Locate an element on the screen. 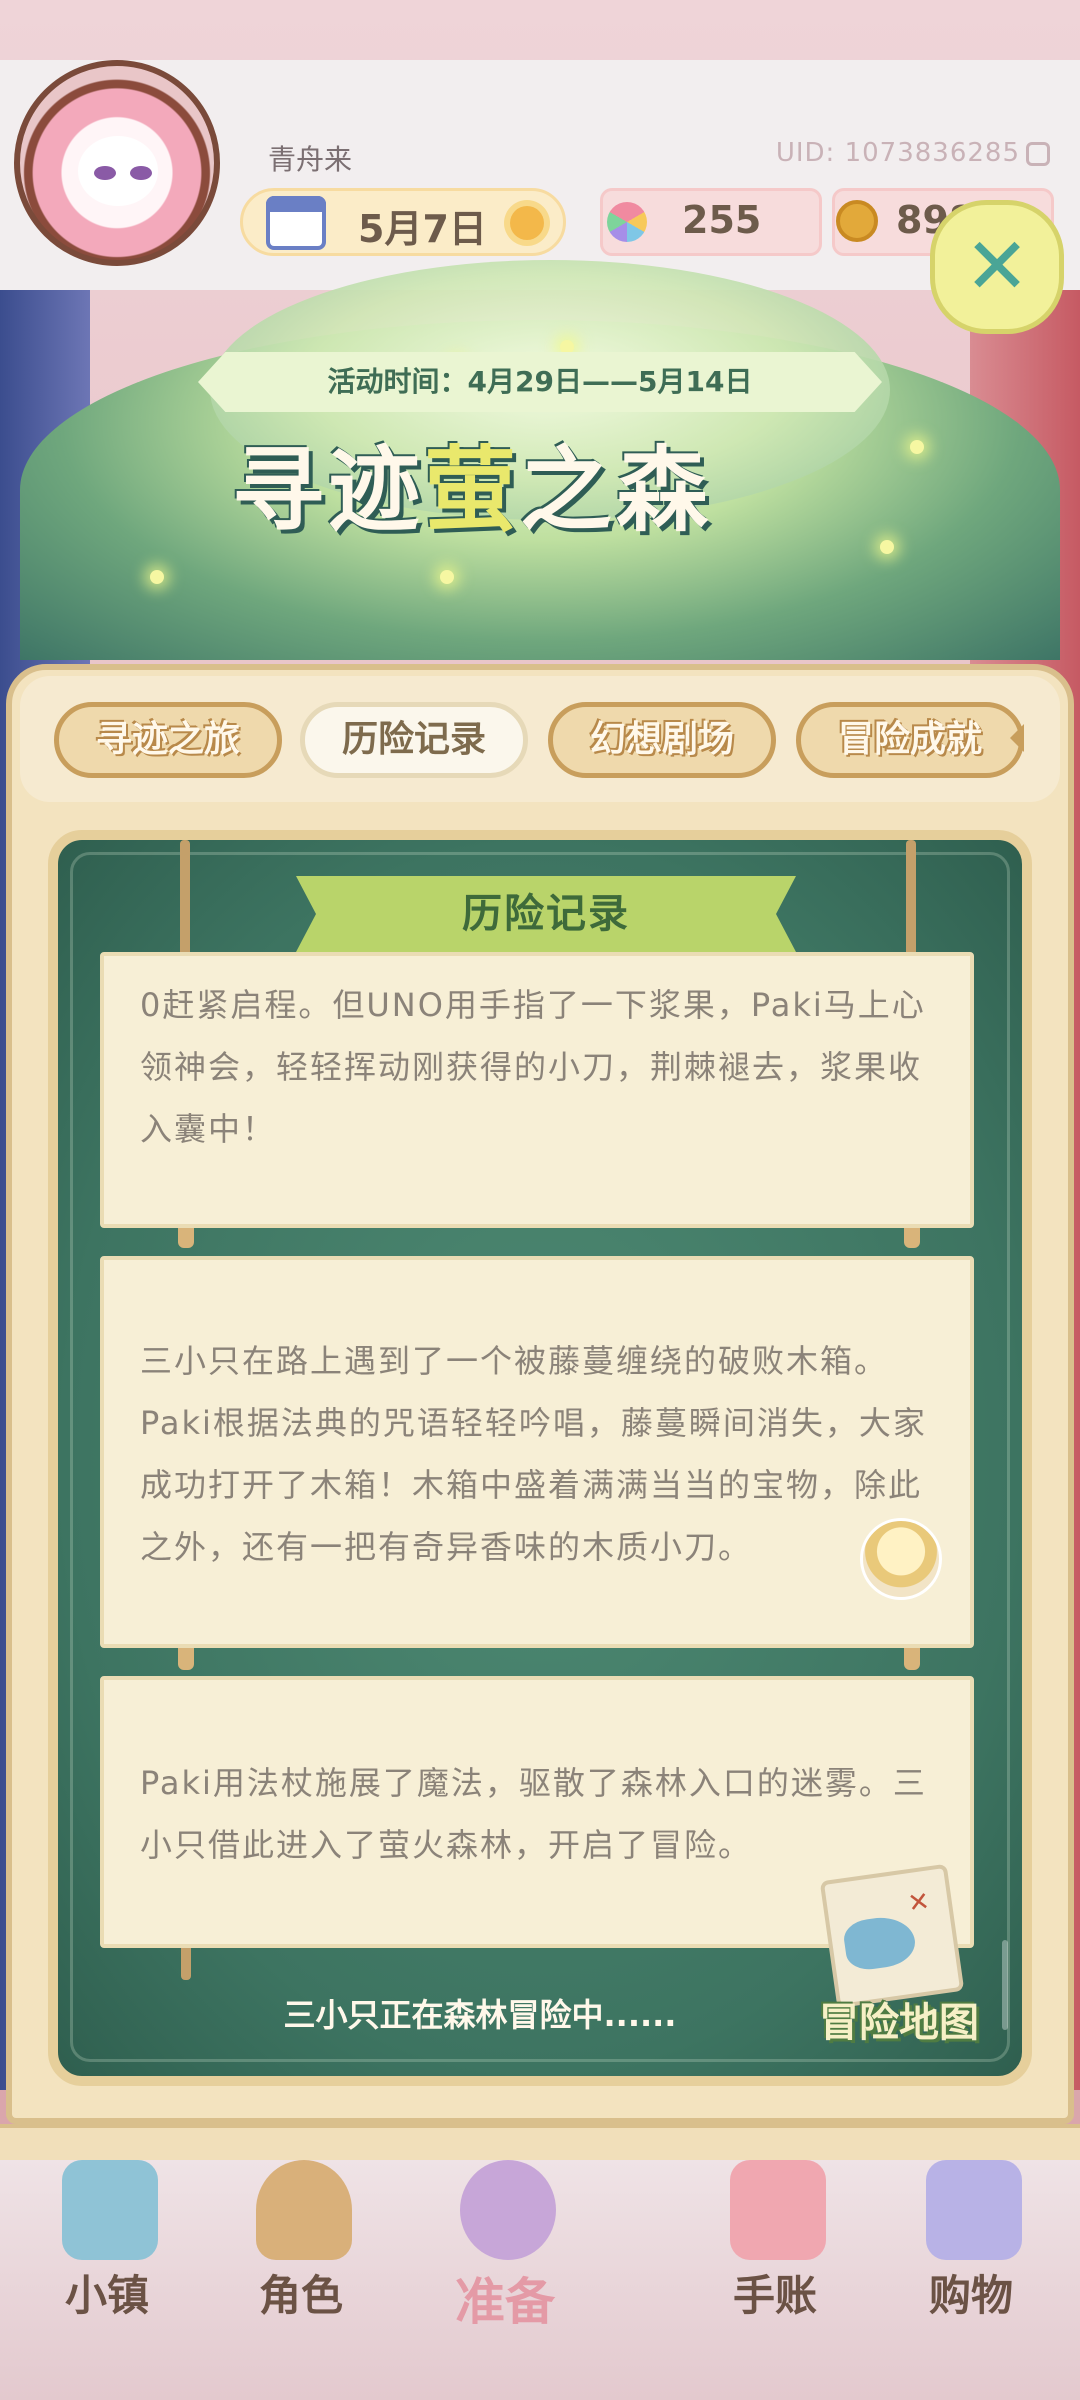  scrollbar is located at coordinates (1005, 1985).